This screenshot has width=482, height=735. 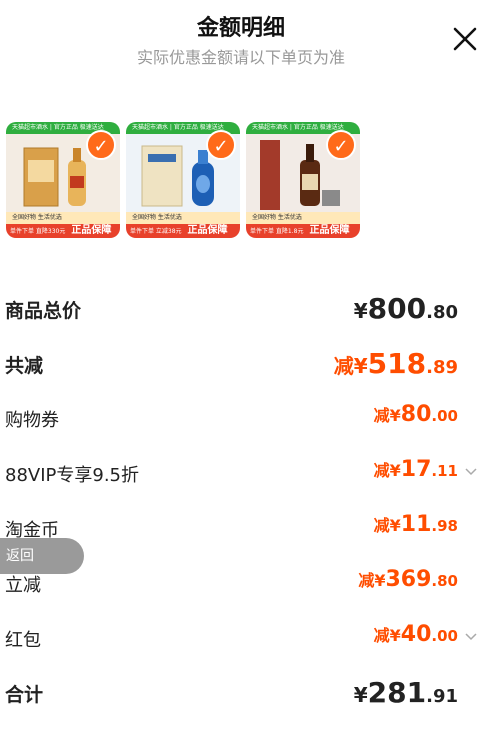 I want to click on row-label: 购物券, so click(x=32, y=420).